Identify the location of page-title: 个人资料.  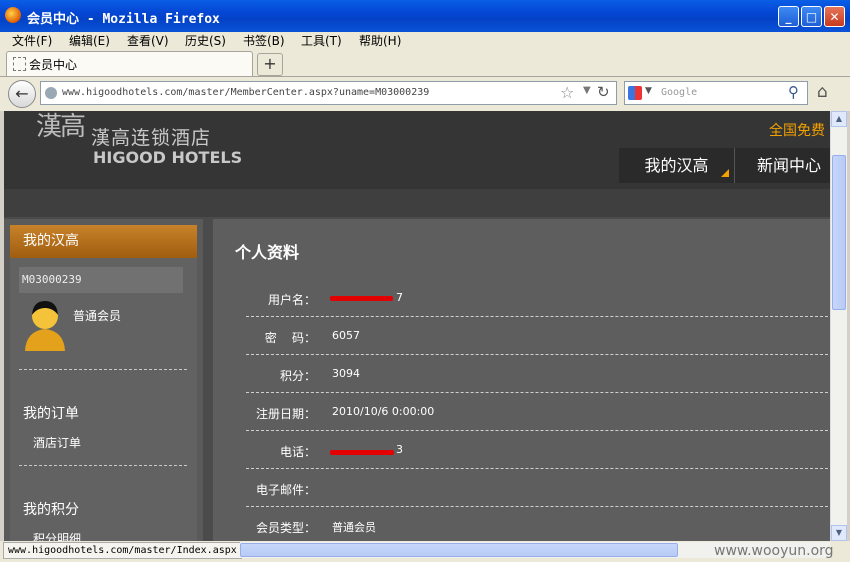
(267, 252).